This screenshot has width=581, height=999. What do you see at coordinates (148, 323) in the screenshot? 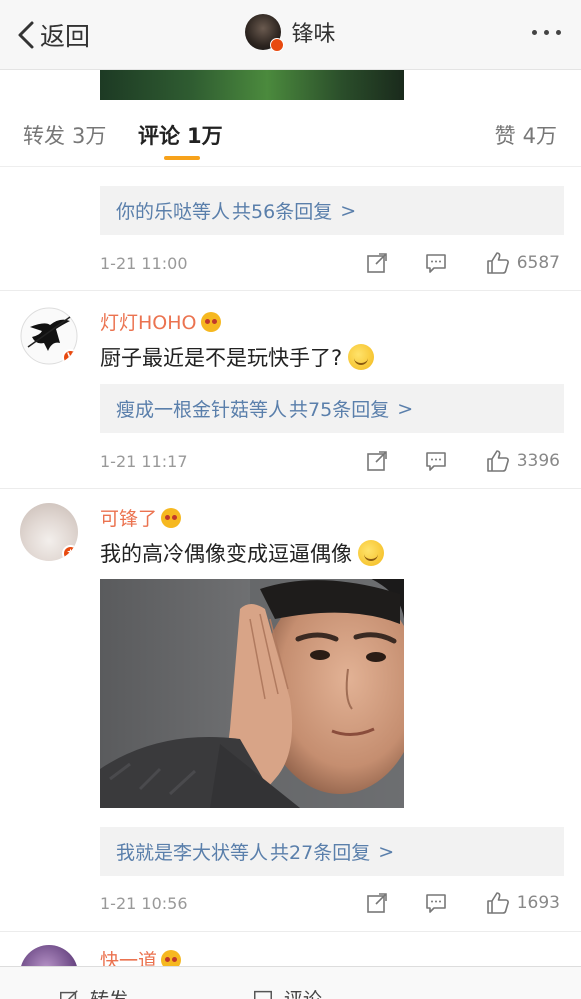
I see `username-text: 灯灯HOHO` at bounding box center [148, 323].